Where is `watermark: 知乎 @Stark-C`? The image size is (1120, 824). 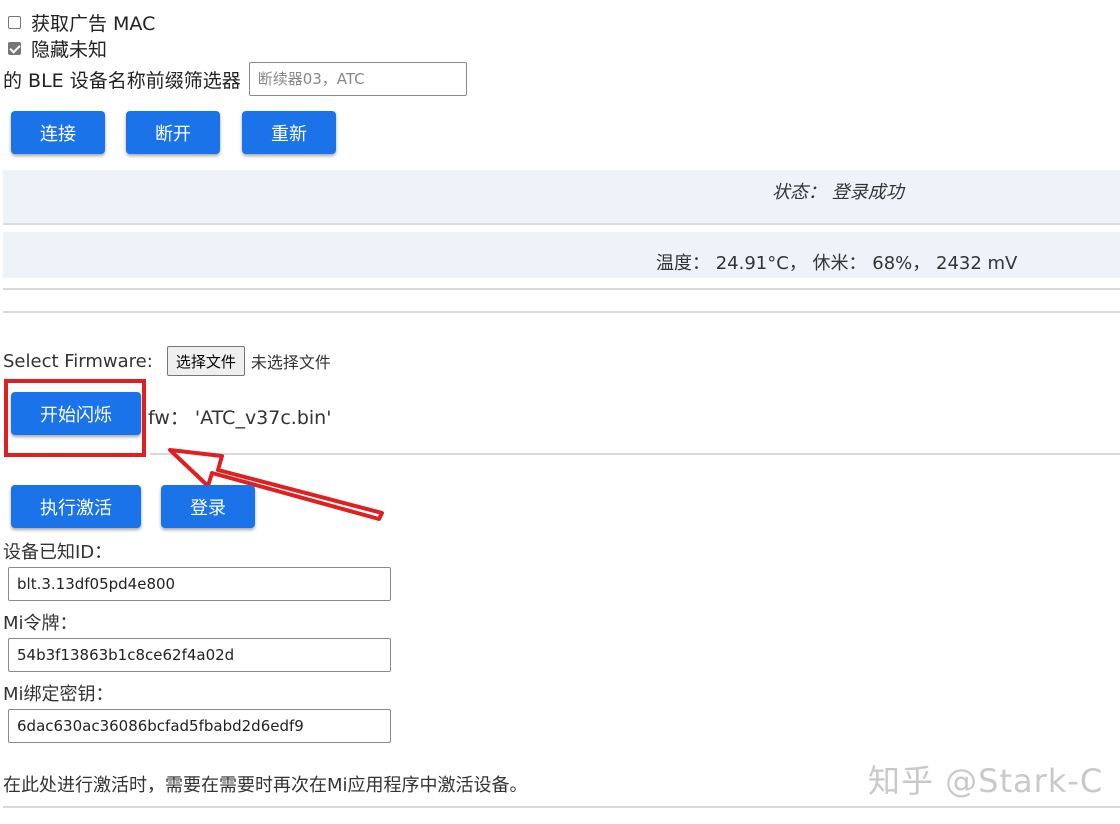
watermark: 知乎 @Stark-C is located at coordinates (986, 781).